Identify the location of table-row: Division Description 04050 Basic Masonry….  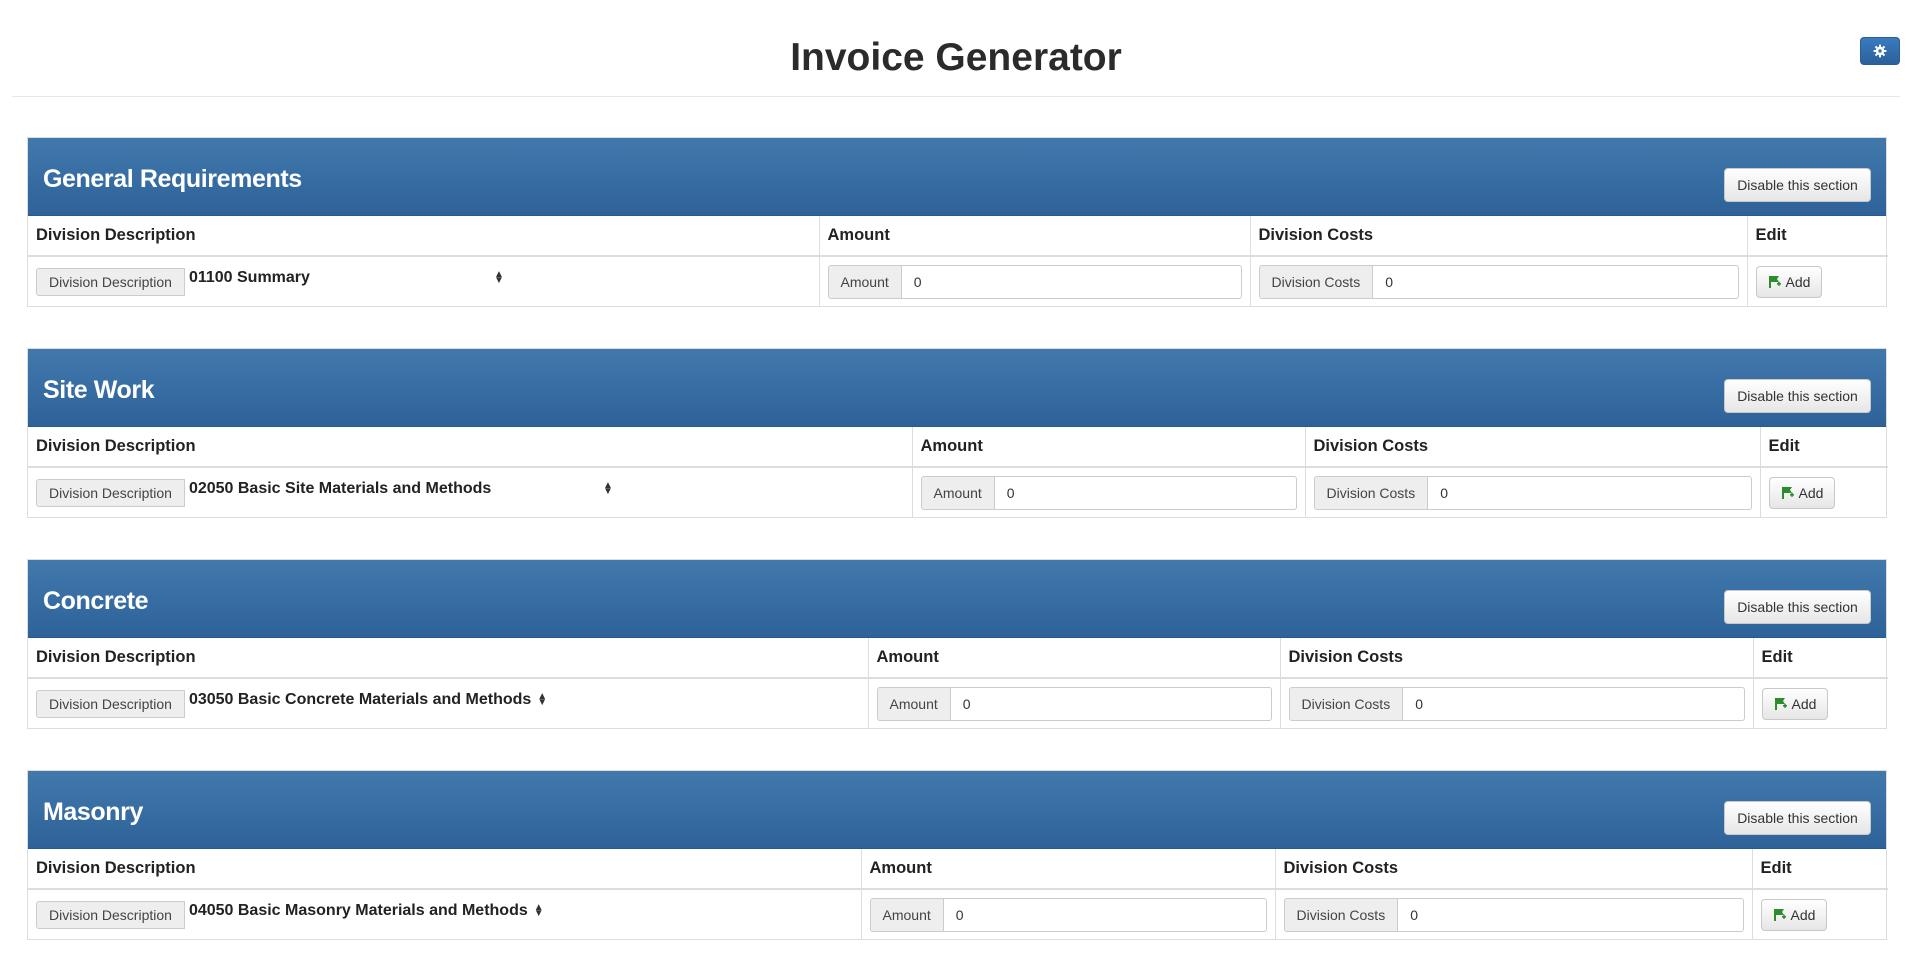
(958, 914).